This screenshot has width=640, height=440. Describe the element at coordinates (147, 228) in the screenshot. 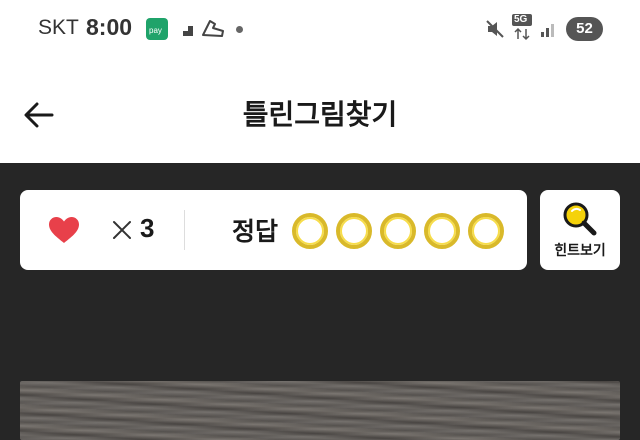

I see `lives-count: 3` at that location.